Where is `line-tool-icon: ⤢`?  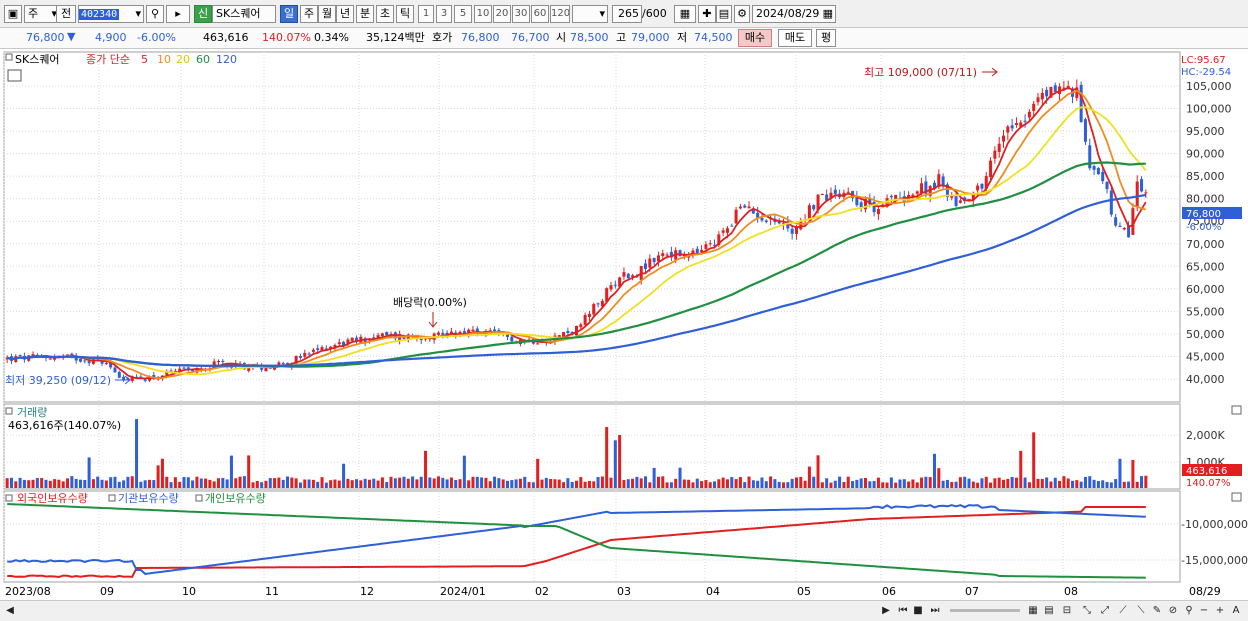
line-tool-icon: ⤢ is located at coordinates (1105, 611).